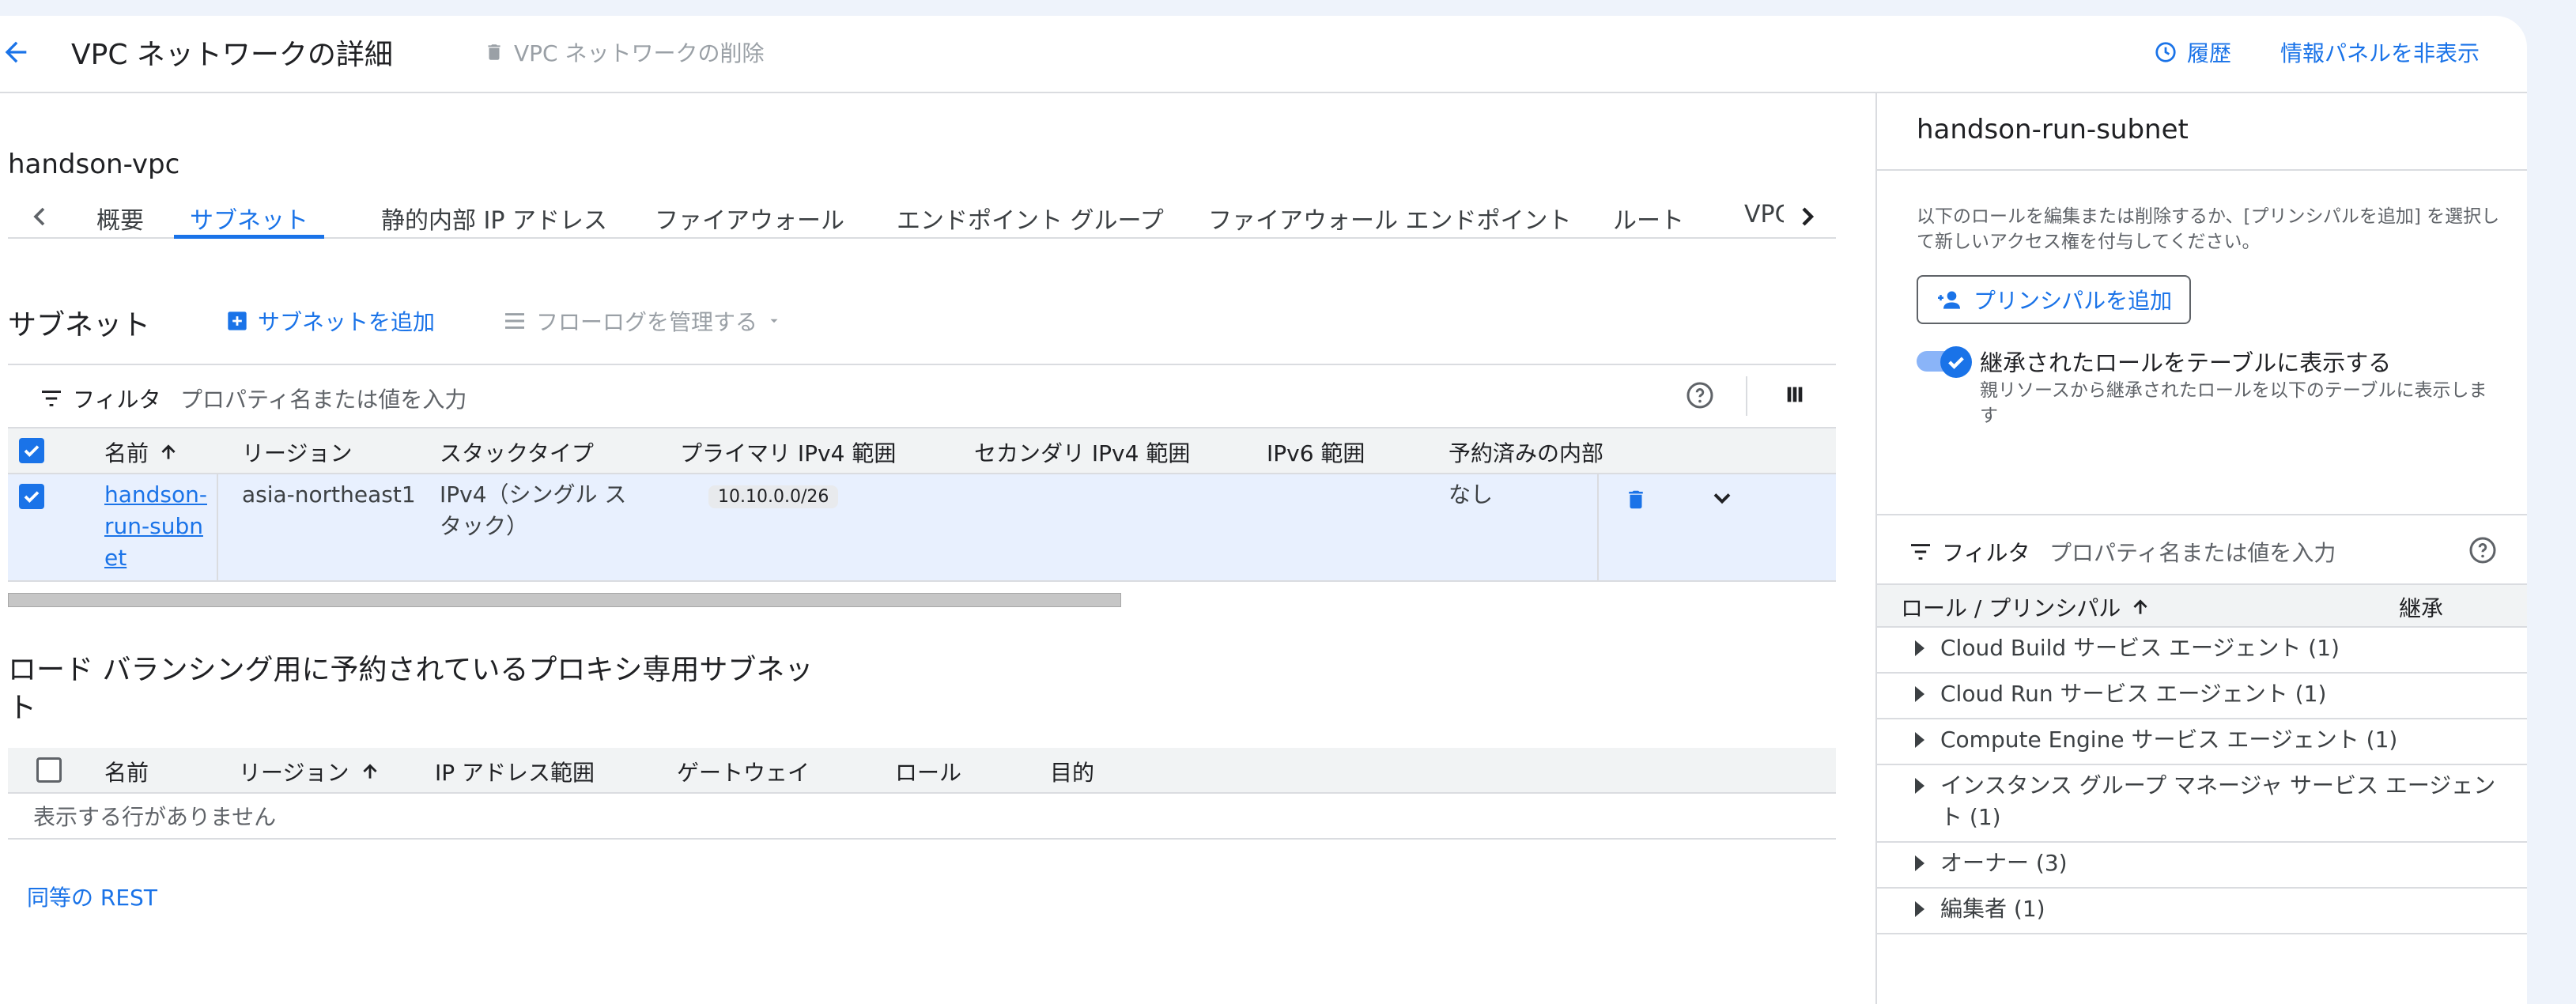 Image resolution: width=2576 pixels, height=1004 pixels. What do you see at coordinates (1390, 216) in the screenshot?
I see `tab-firewall-endpoints: ファイアウォール エンドポイント` at bounding box center [1390, 216].